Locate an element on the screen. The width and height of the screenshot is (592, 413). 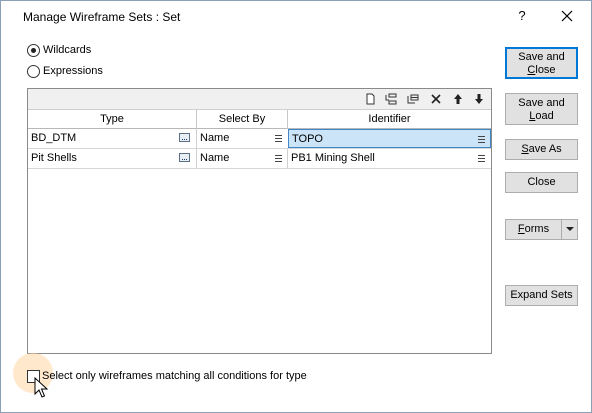
append-row-icon is located at coordinates (413, 99).